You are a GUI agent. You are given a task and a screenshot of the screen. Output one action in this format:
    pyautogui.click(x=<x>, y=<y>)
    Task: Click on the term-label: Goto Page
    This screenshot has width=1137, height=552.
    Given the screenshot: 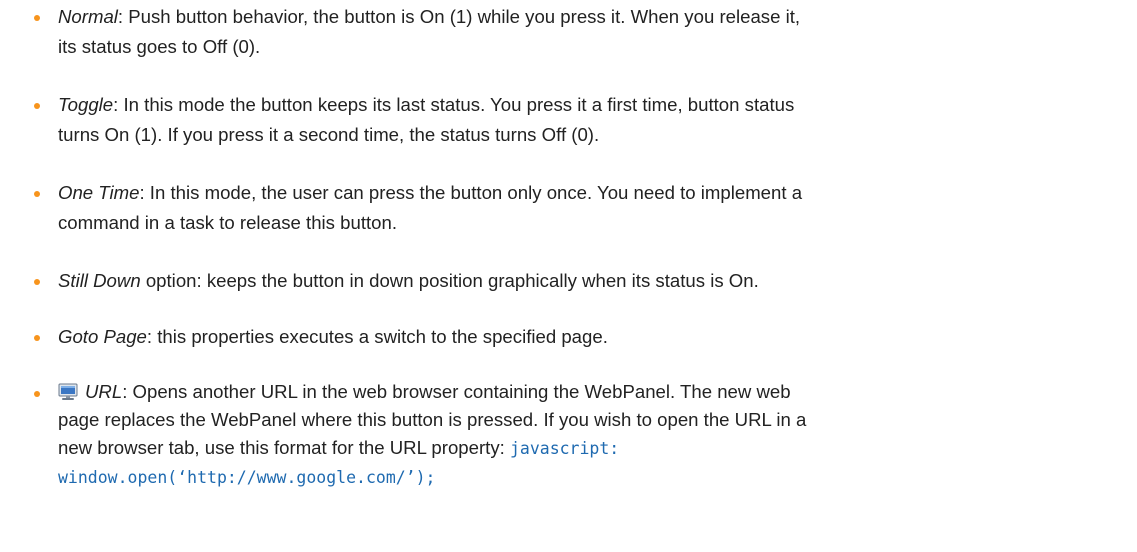 What is the action you would take?
    pyautogui.click(x=102, y=336)
    